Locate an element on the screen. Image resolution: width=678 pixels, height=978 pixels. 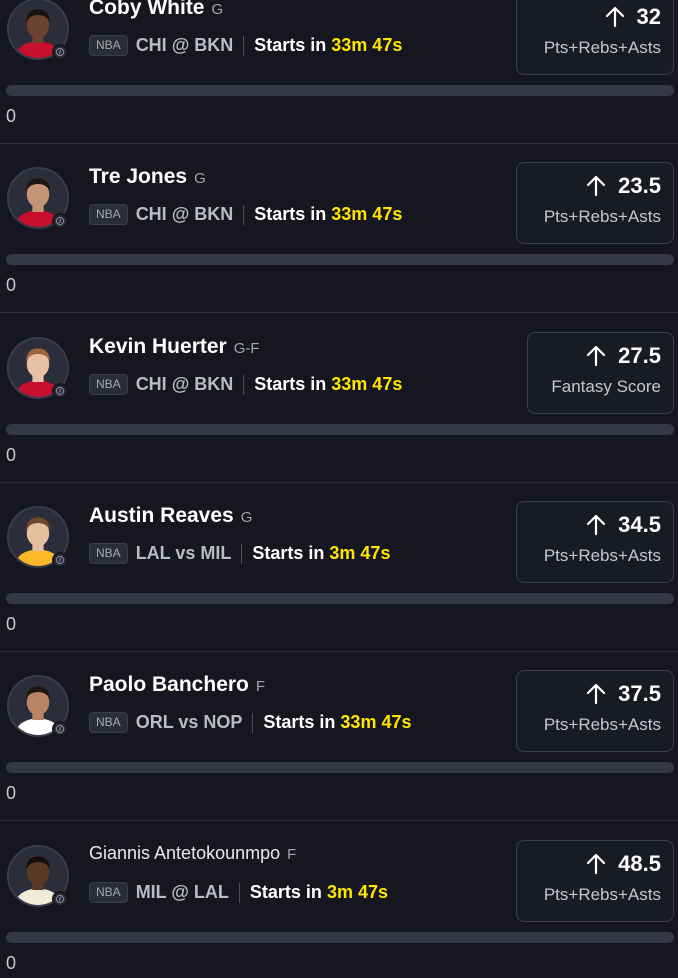
line-row: 34.5 is located at coordinates (623, 525).